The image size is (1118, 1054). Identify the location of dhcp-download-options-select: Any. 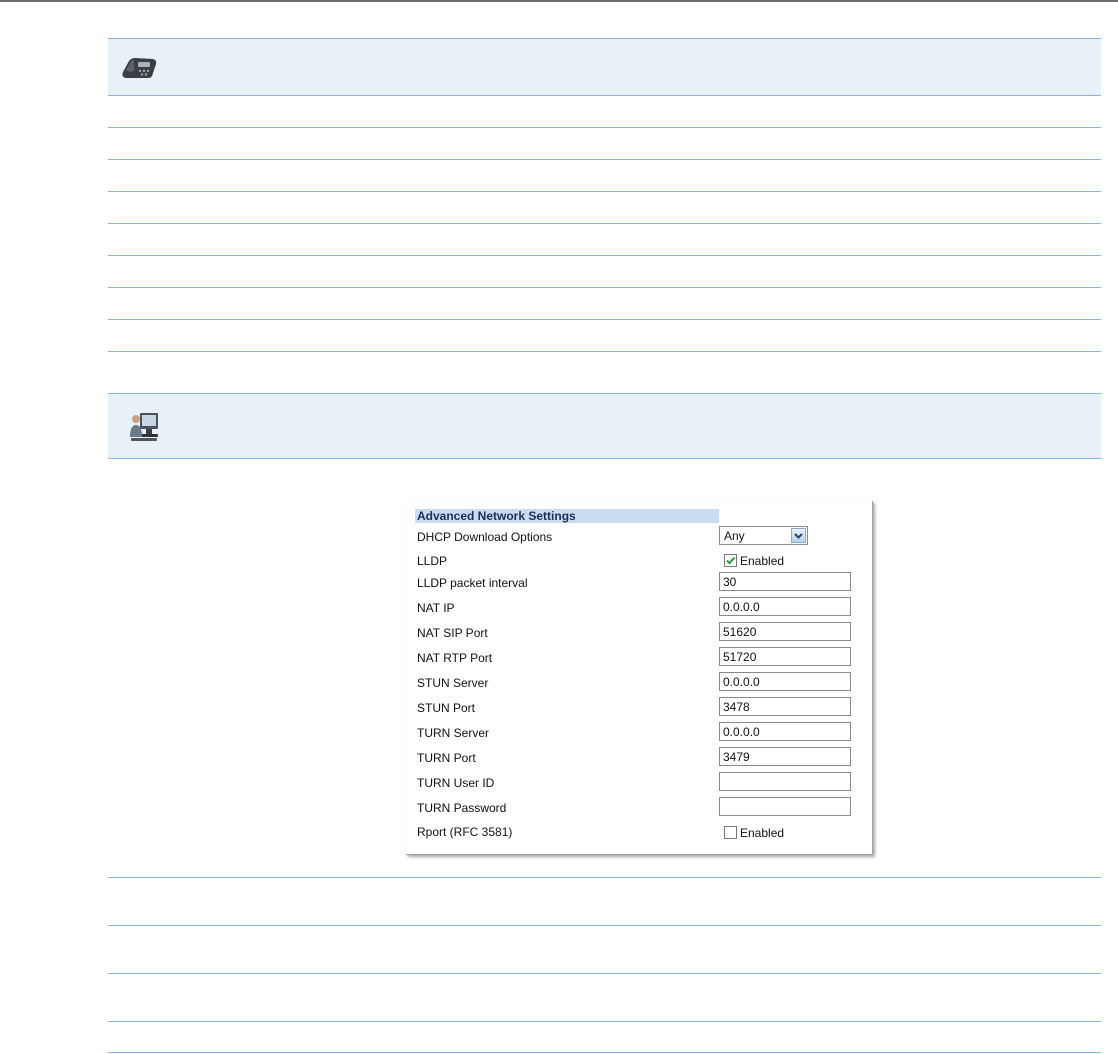
(763, 535).